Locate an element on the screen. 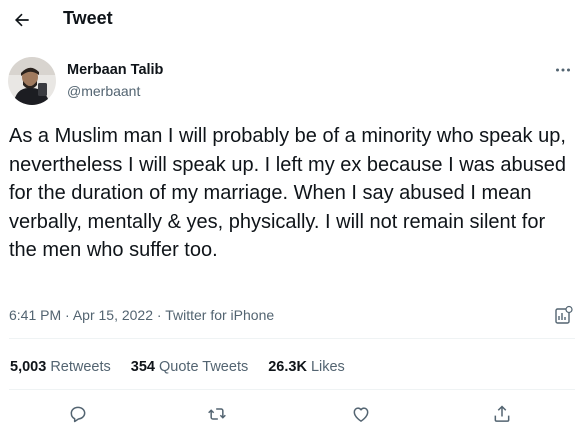 This screenshot has width=584, height=429. tweet-time: 6:41 PM is located at coordinates (35, 315).